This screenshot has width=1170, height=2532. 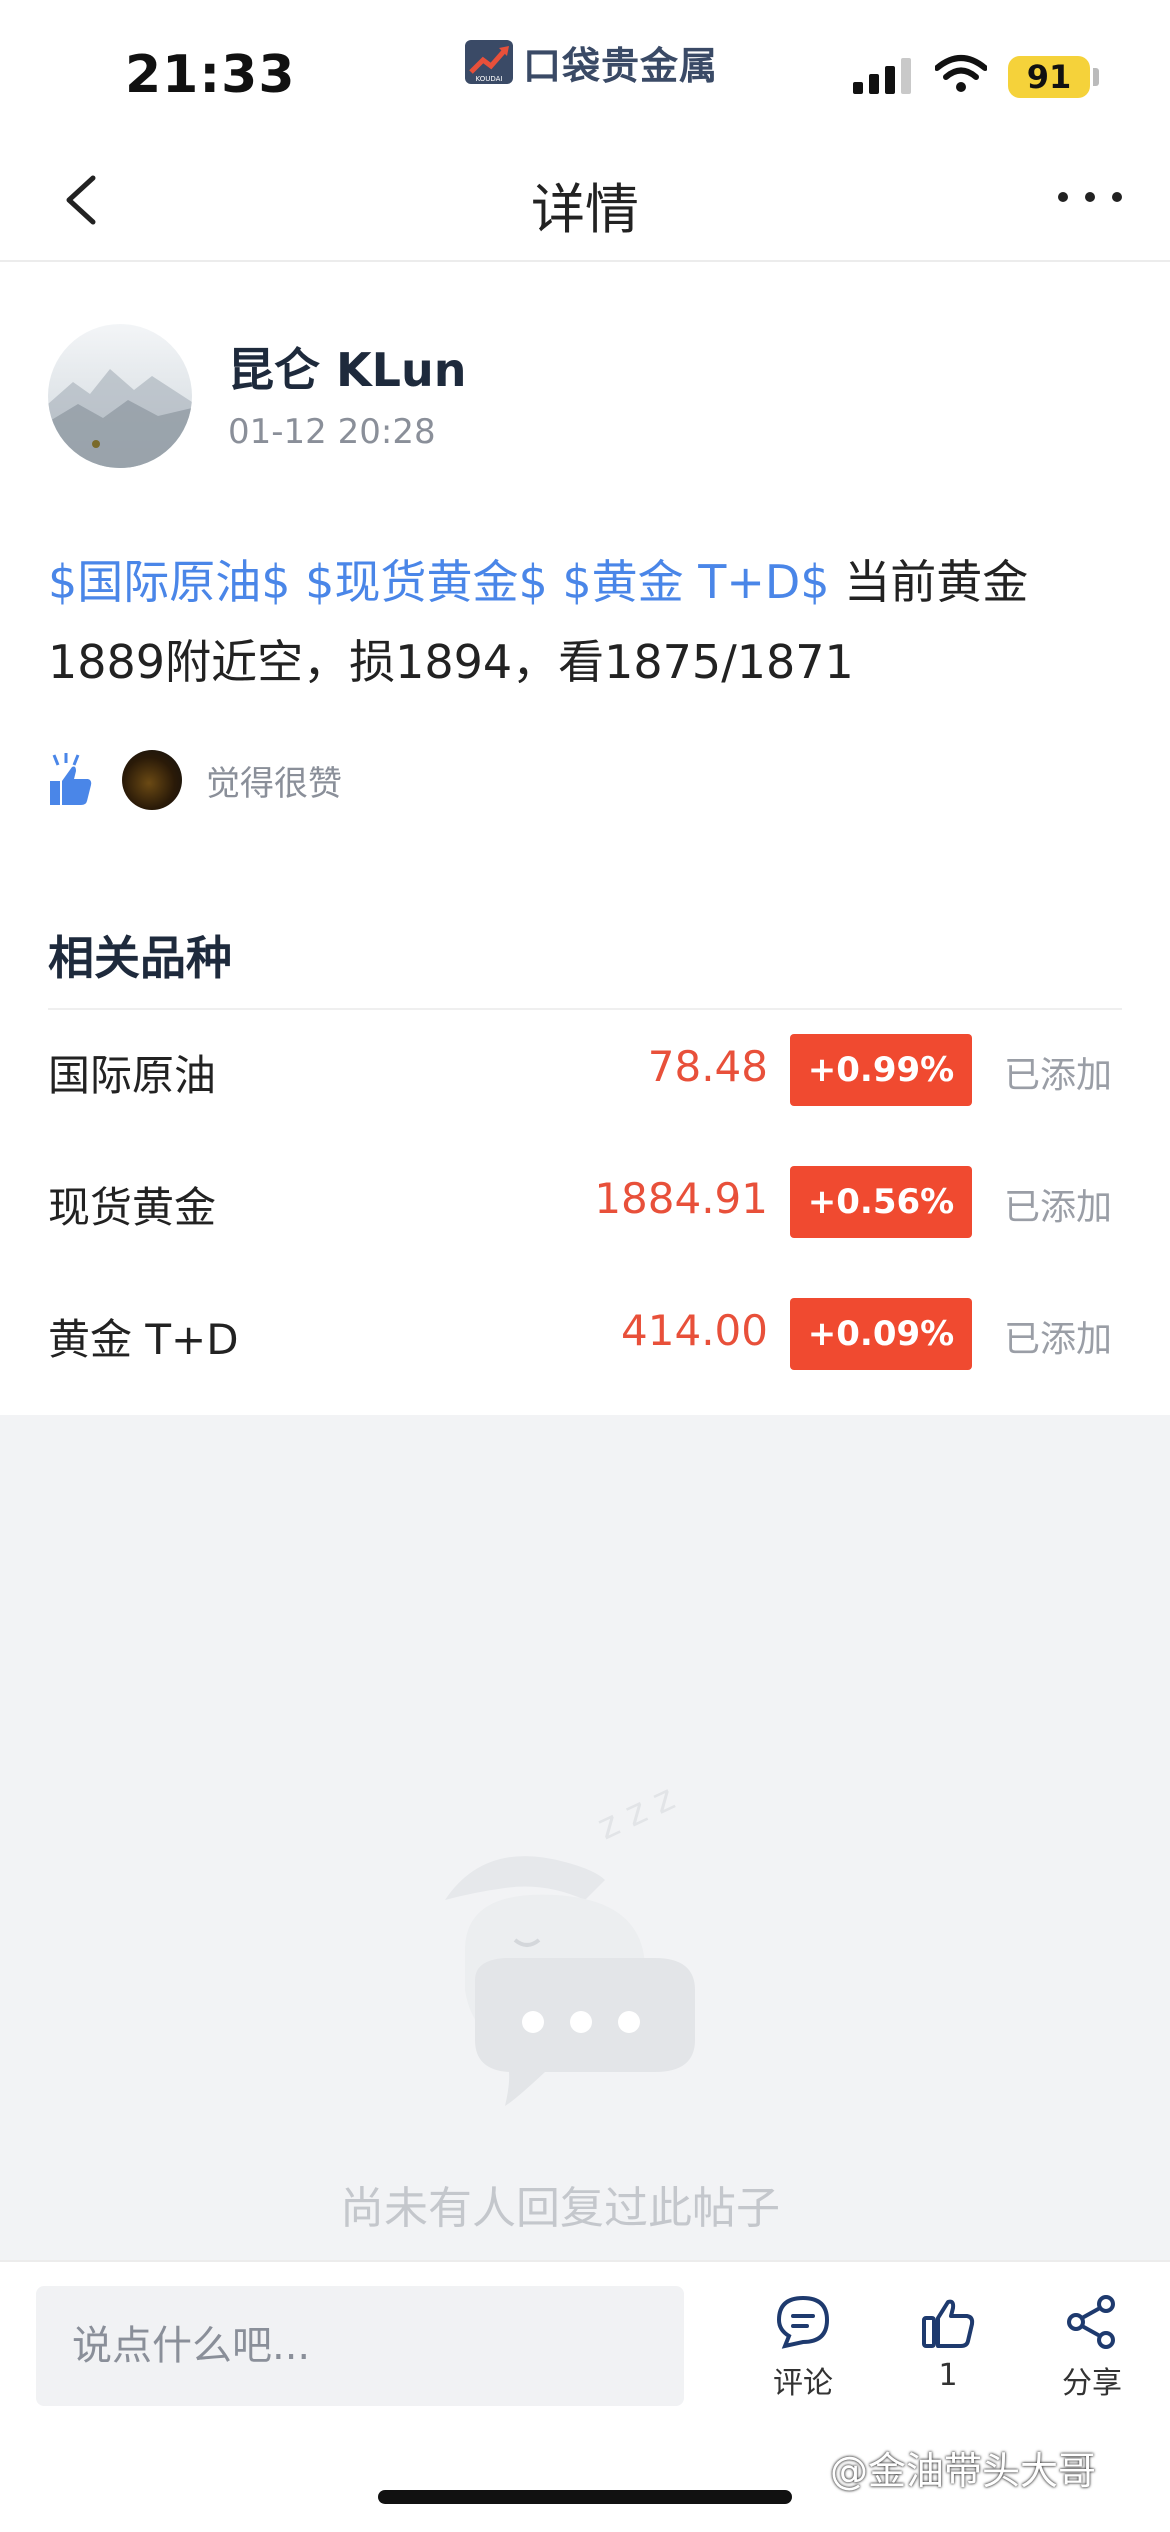 I want to click on tag-link: $现货黄金$, so click(x=426, y=582).